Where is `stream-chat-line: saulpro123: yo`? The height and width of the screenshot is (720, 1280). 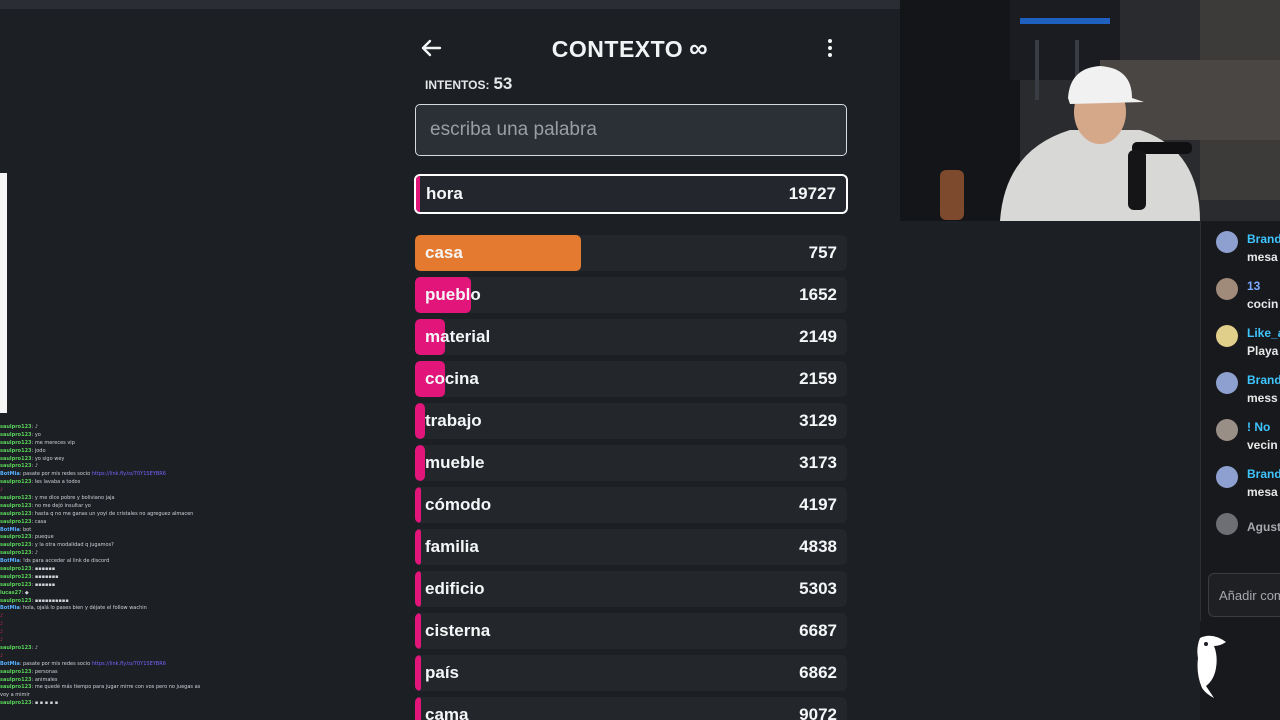
stream-chat-line: saulpro123: yo is located at coordinates (100, 436).